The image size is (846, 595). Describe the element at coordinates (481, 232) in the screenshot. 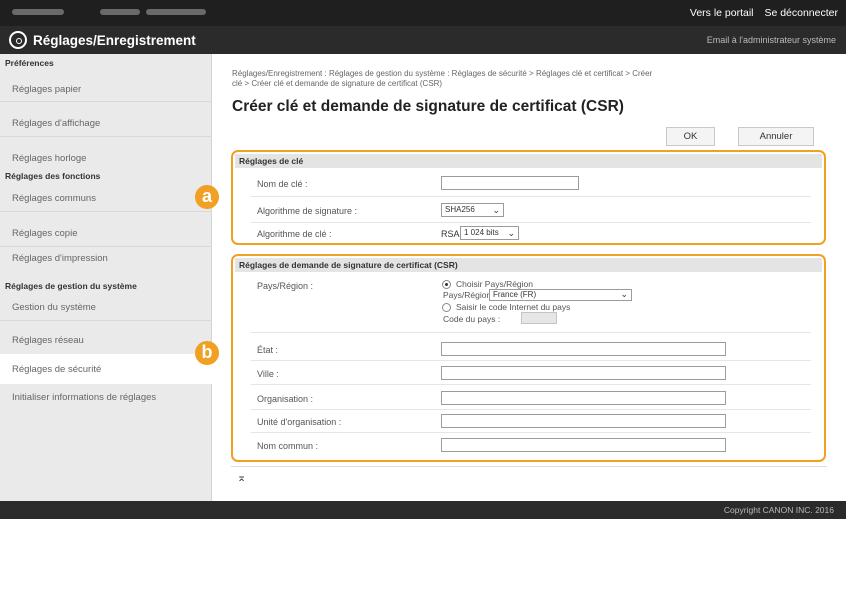

I see `key-algorithm-value: 1 024 bits` at that location.